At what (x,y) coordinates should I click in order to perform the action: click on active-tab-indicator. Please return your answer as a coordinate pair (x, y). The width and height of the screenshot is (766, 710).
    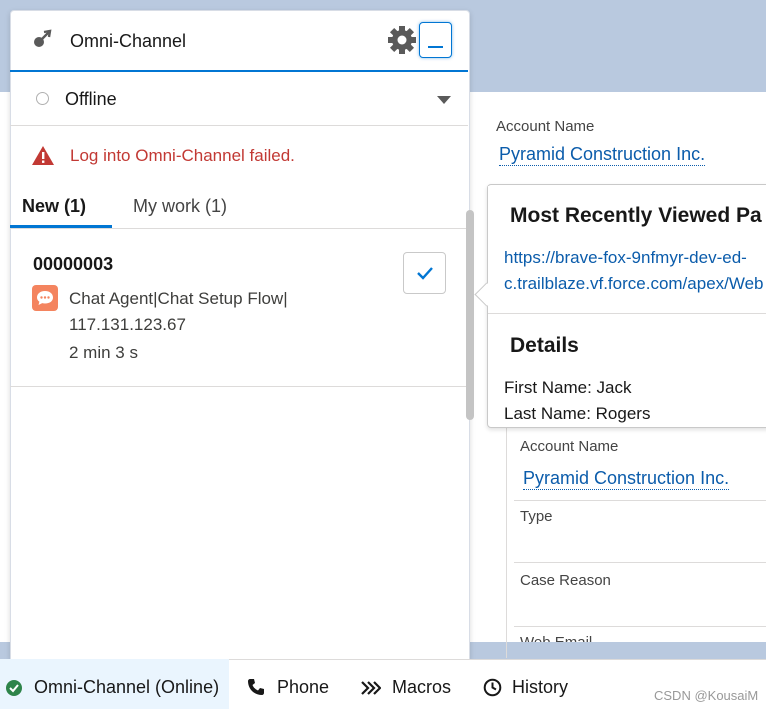
    Looking at the image, I should click on (61, 226).